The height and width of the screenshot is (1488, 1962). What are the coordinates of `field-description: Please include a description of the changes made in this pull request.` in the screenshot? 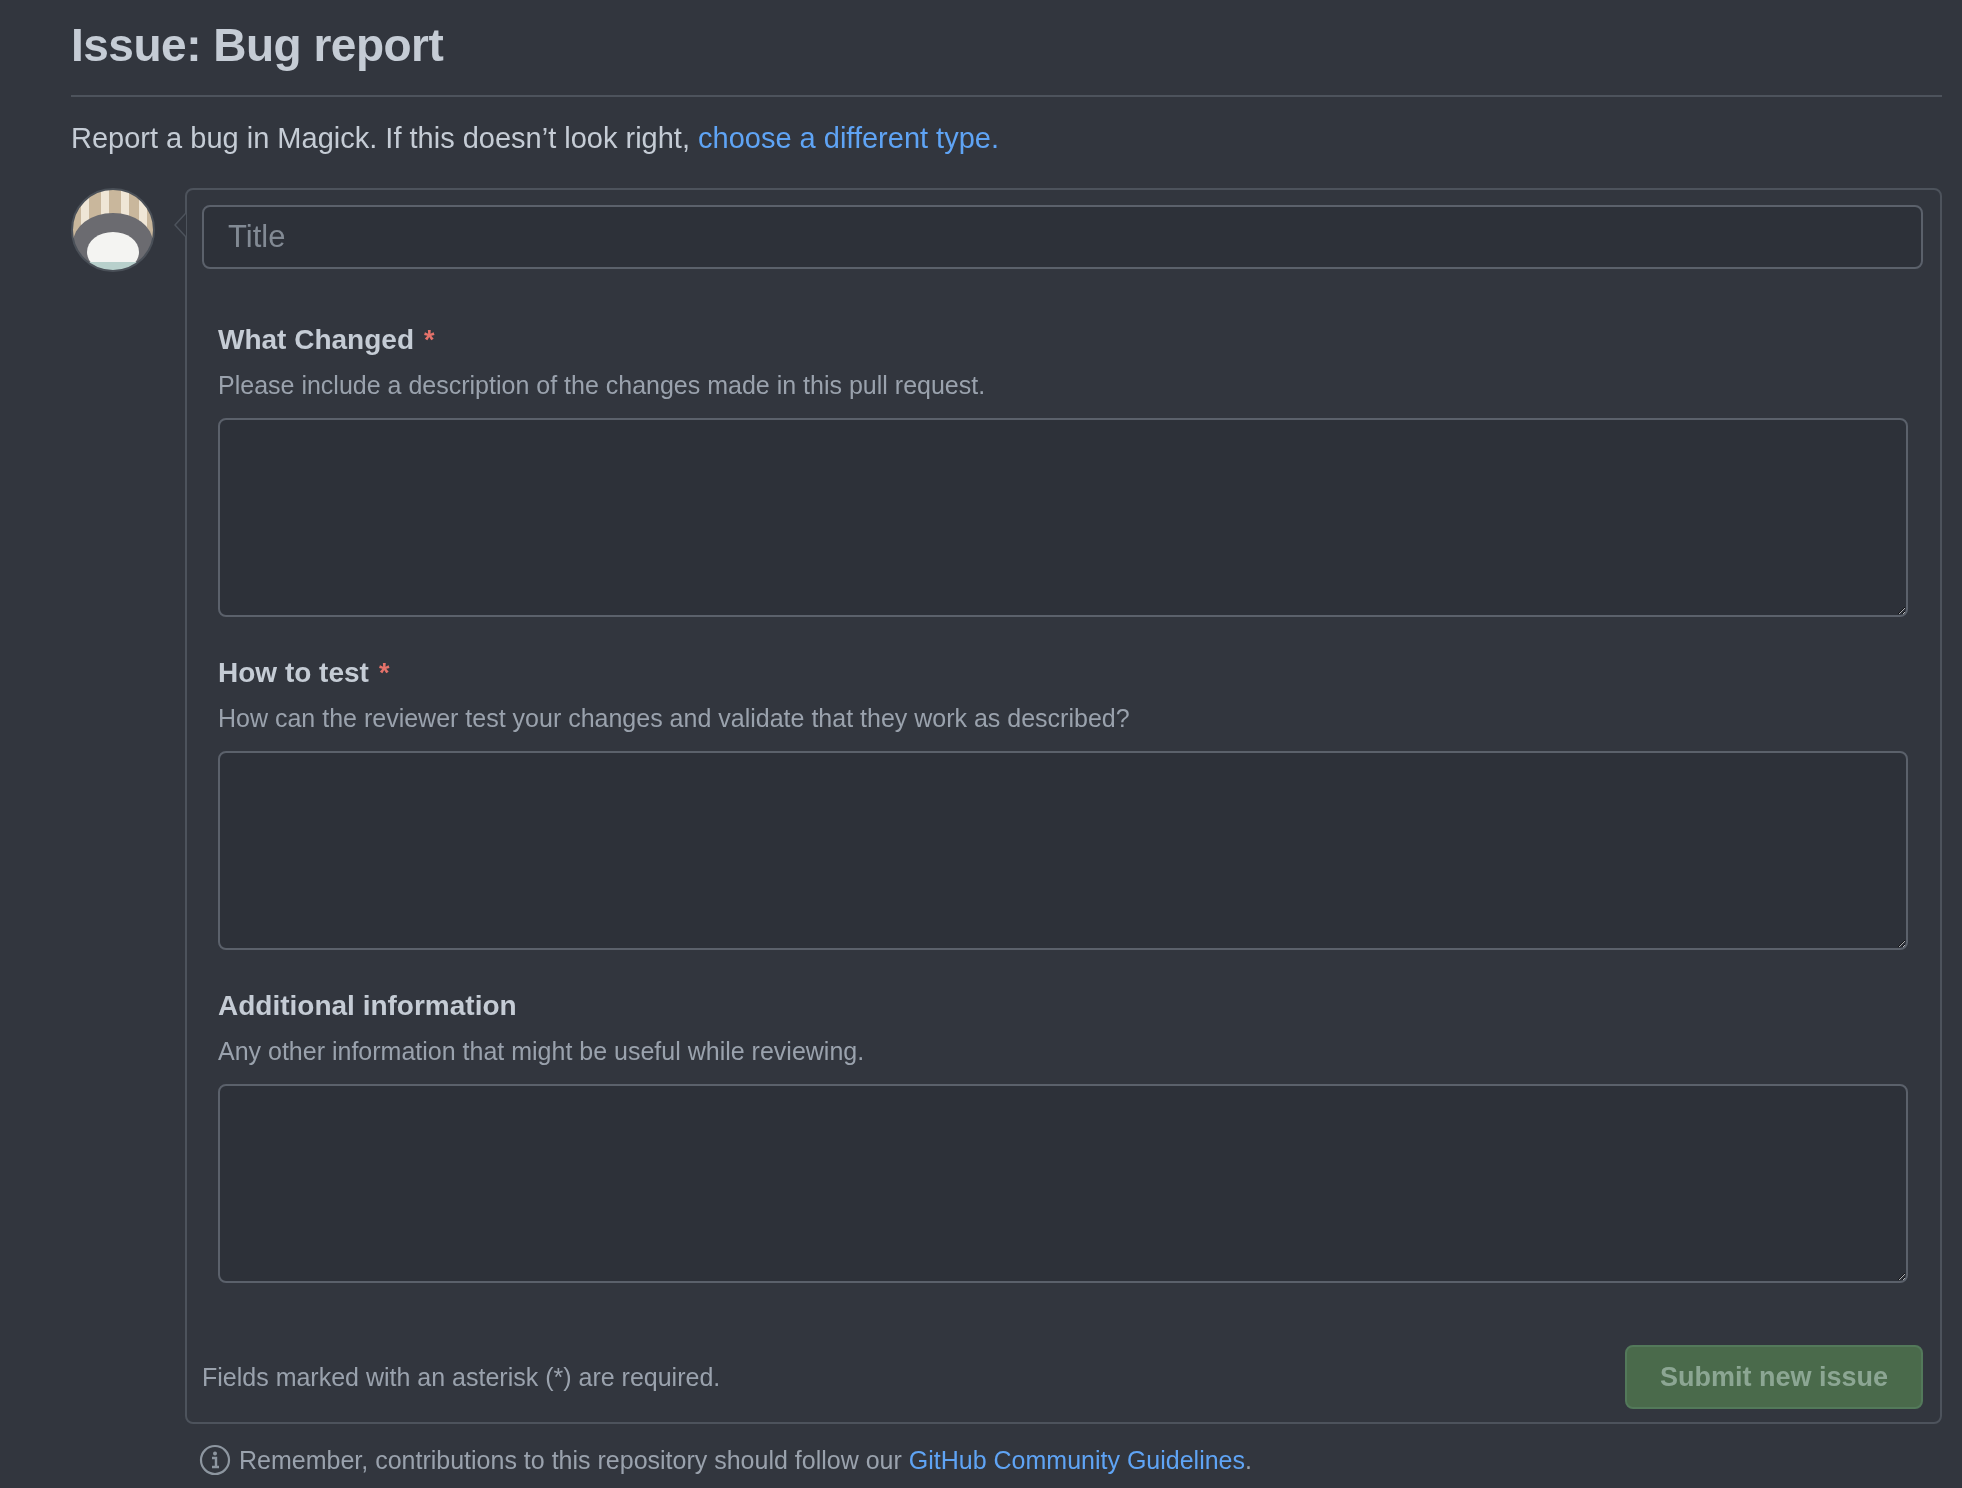 It's located at (602, 385).